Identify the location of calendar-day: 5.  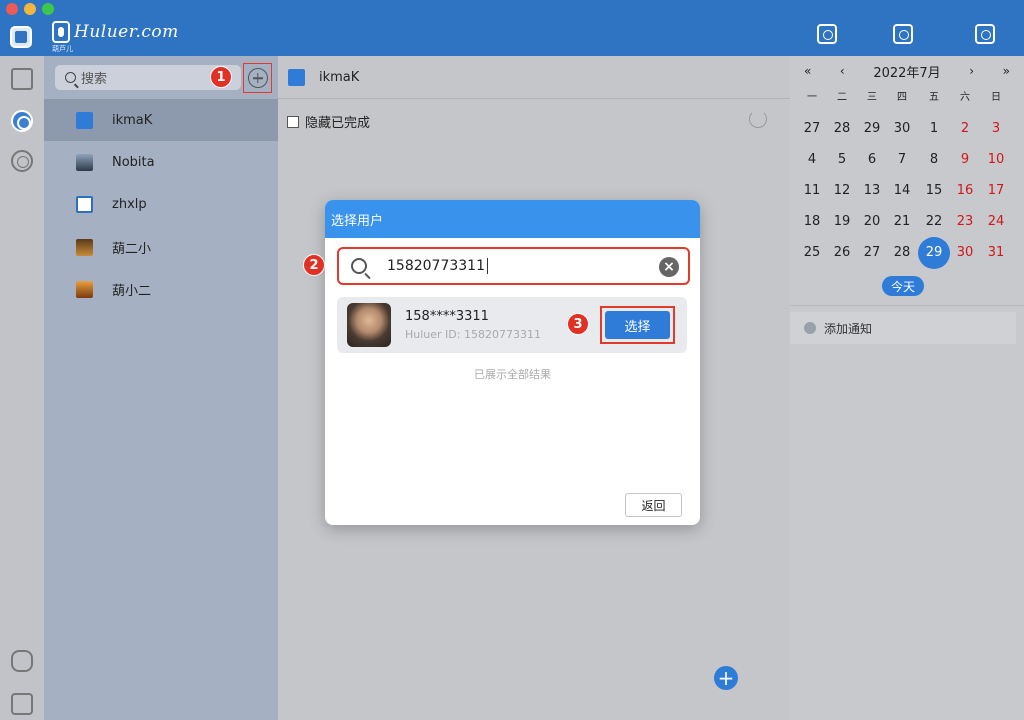
(842, 160).